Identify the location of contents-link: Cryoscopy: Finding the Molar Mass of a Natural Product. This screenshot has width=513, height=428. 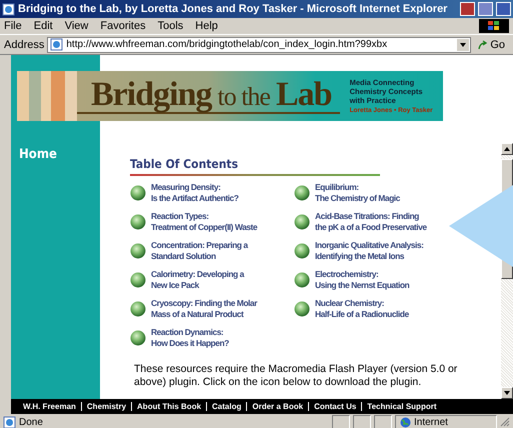
(208, 309).